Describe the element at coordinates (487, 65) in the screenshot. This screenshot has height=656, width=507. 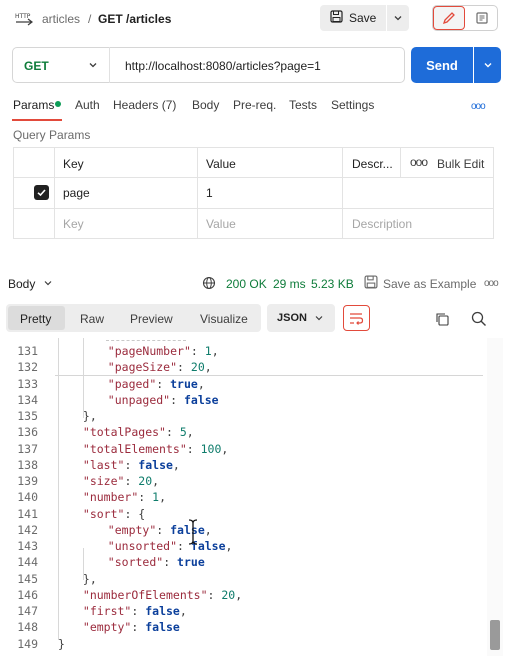
I see `send-dropdown-button` at that location.